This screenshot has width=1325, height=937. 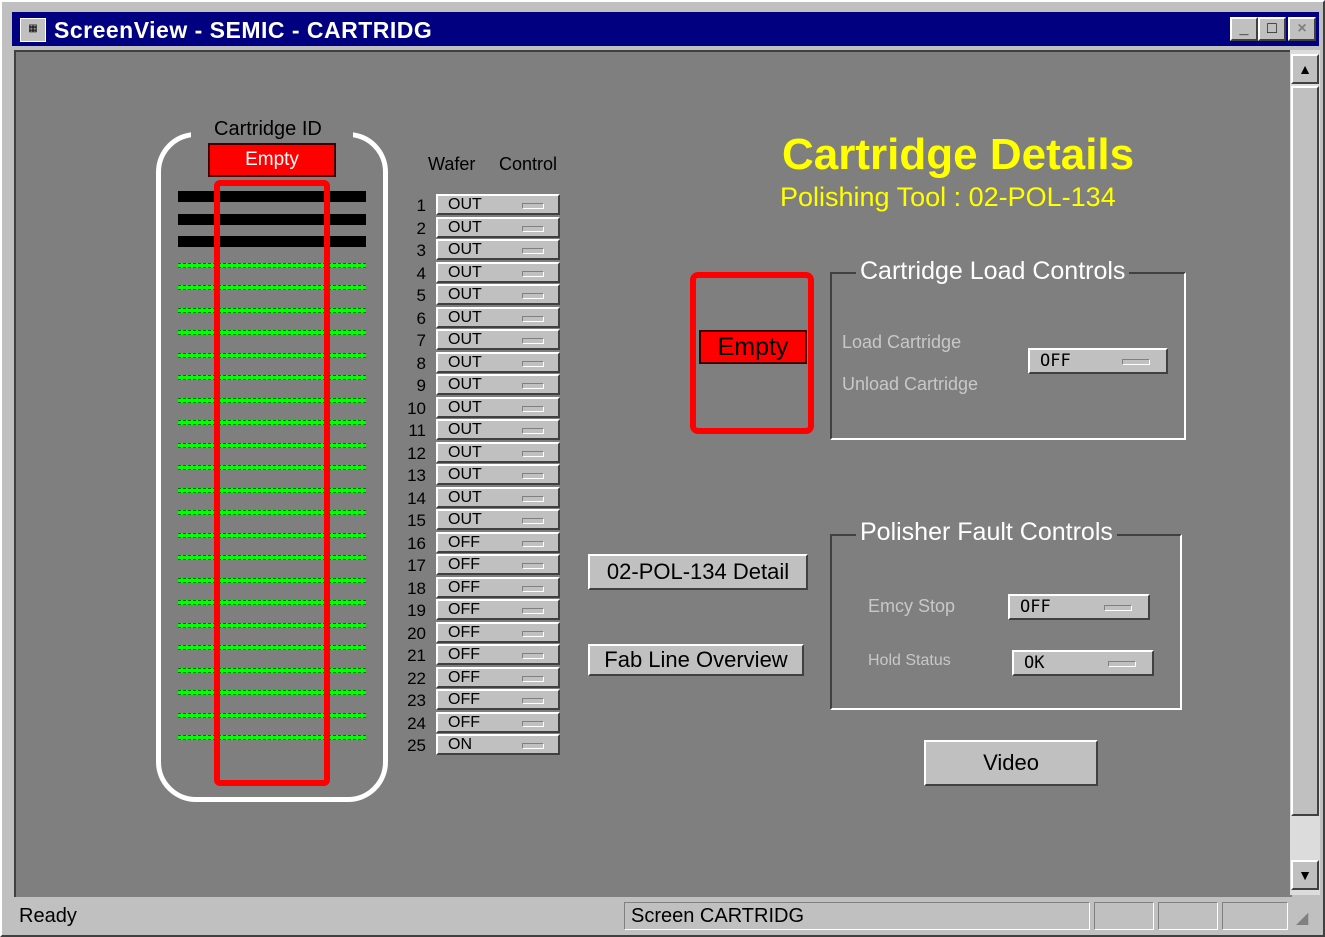 I want to click on cartridge-load-controls-title: Cartridge Load Controls, so click(x=993, y=271).